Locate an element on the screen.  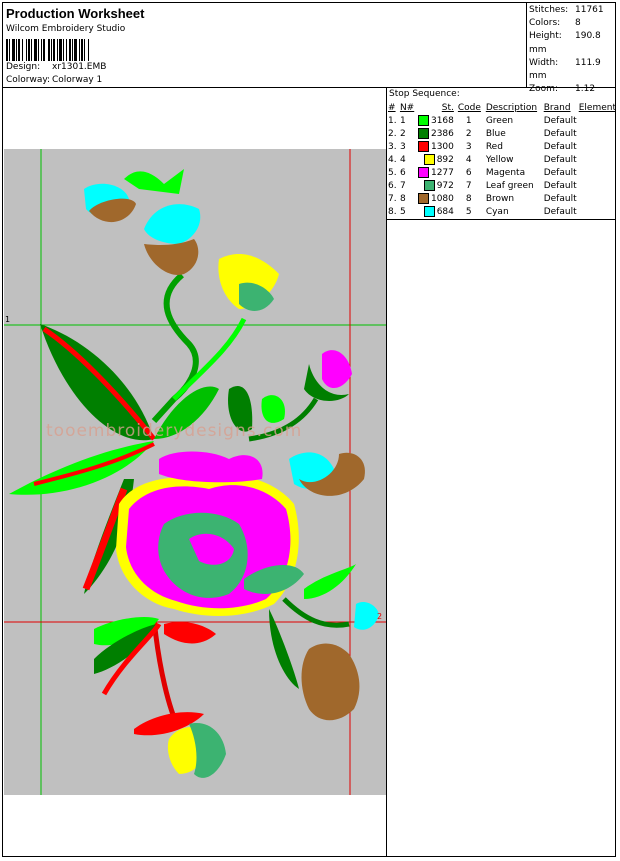
leaf-lower-right-light is located at coordinates (330, 581).